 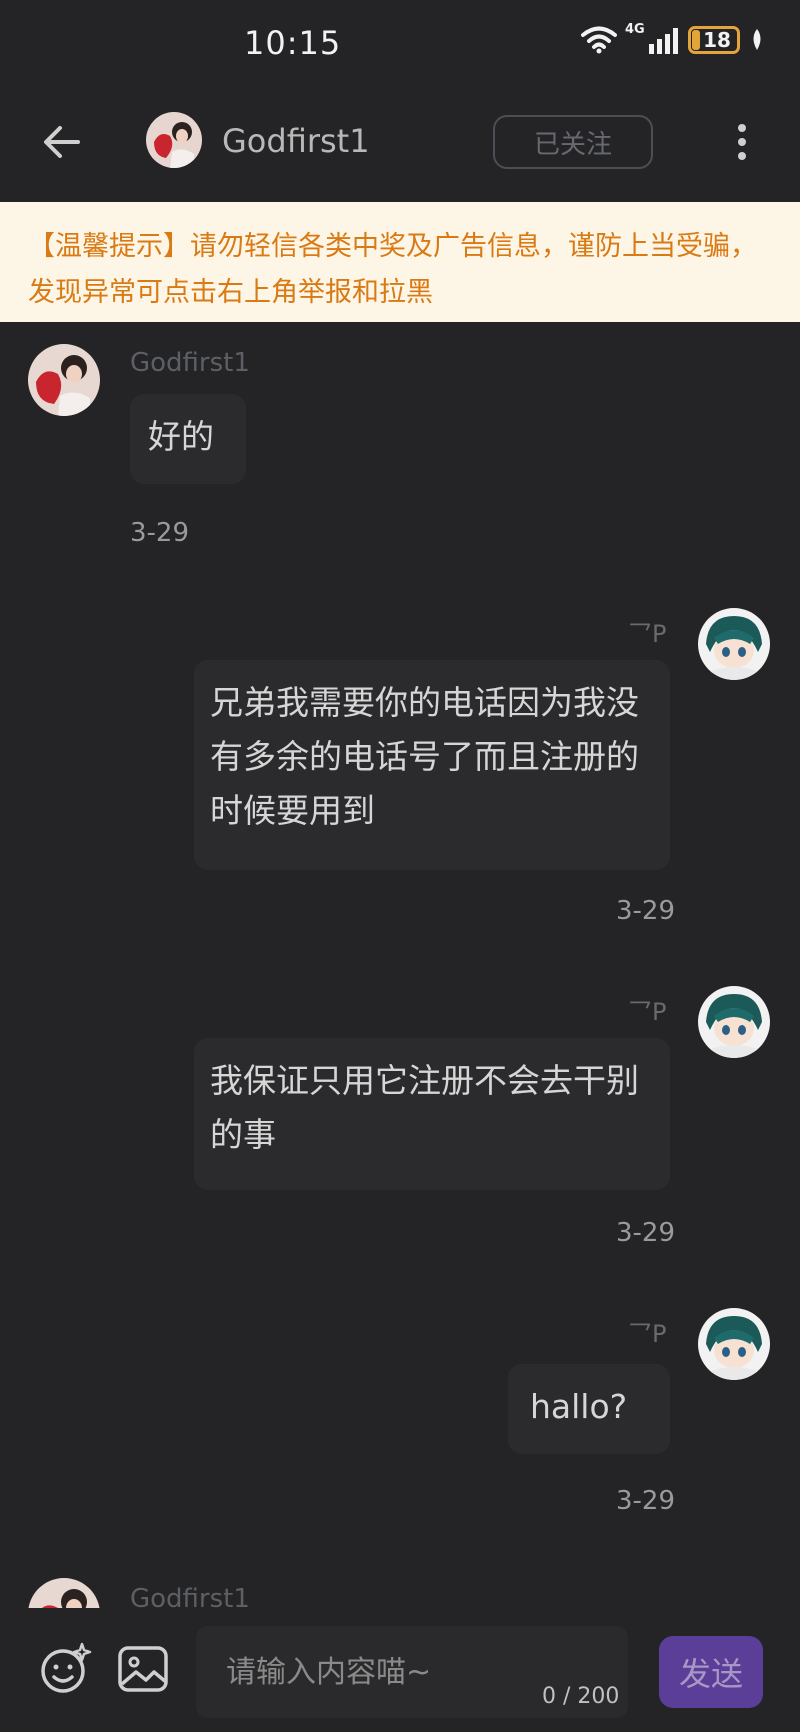 I want to click on image-button, so click(x=143, y=1669).